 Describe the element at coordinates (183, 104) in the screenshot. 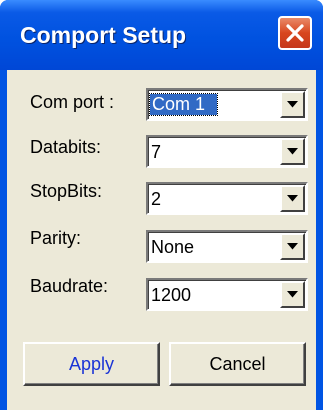

I see `com-port-value: Com 1` at that location.